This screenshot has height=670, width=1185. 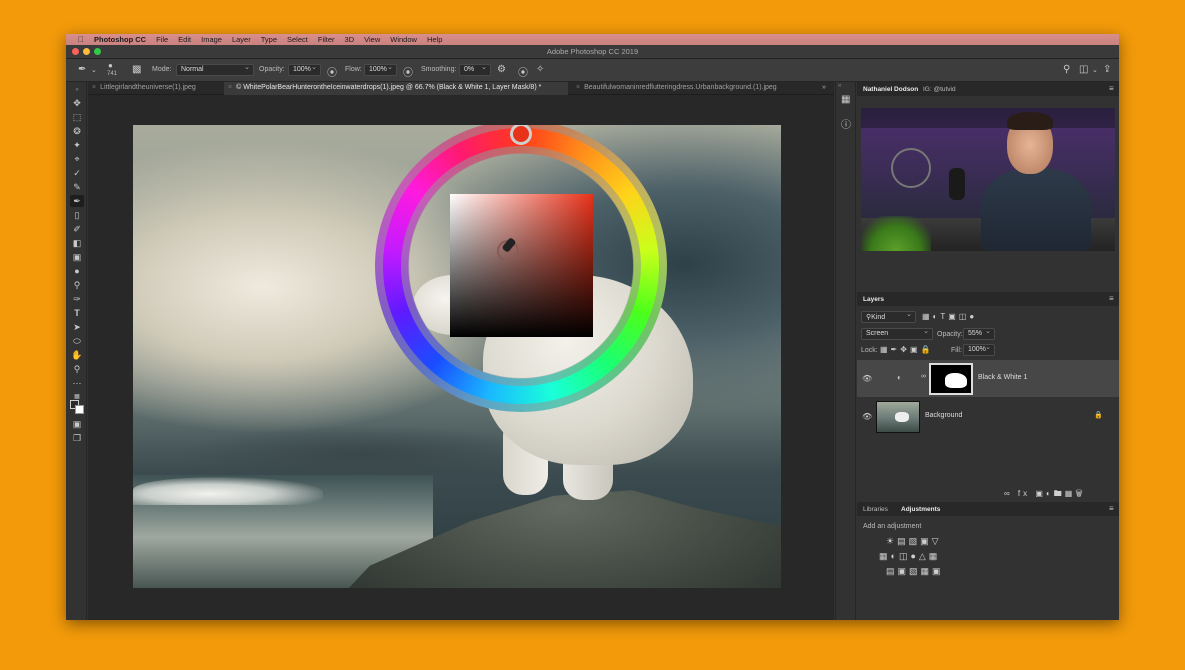 I want to click on adjustment-icons-row-3: ▤▣▧▦▣, so click(x=915, y=571).